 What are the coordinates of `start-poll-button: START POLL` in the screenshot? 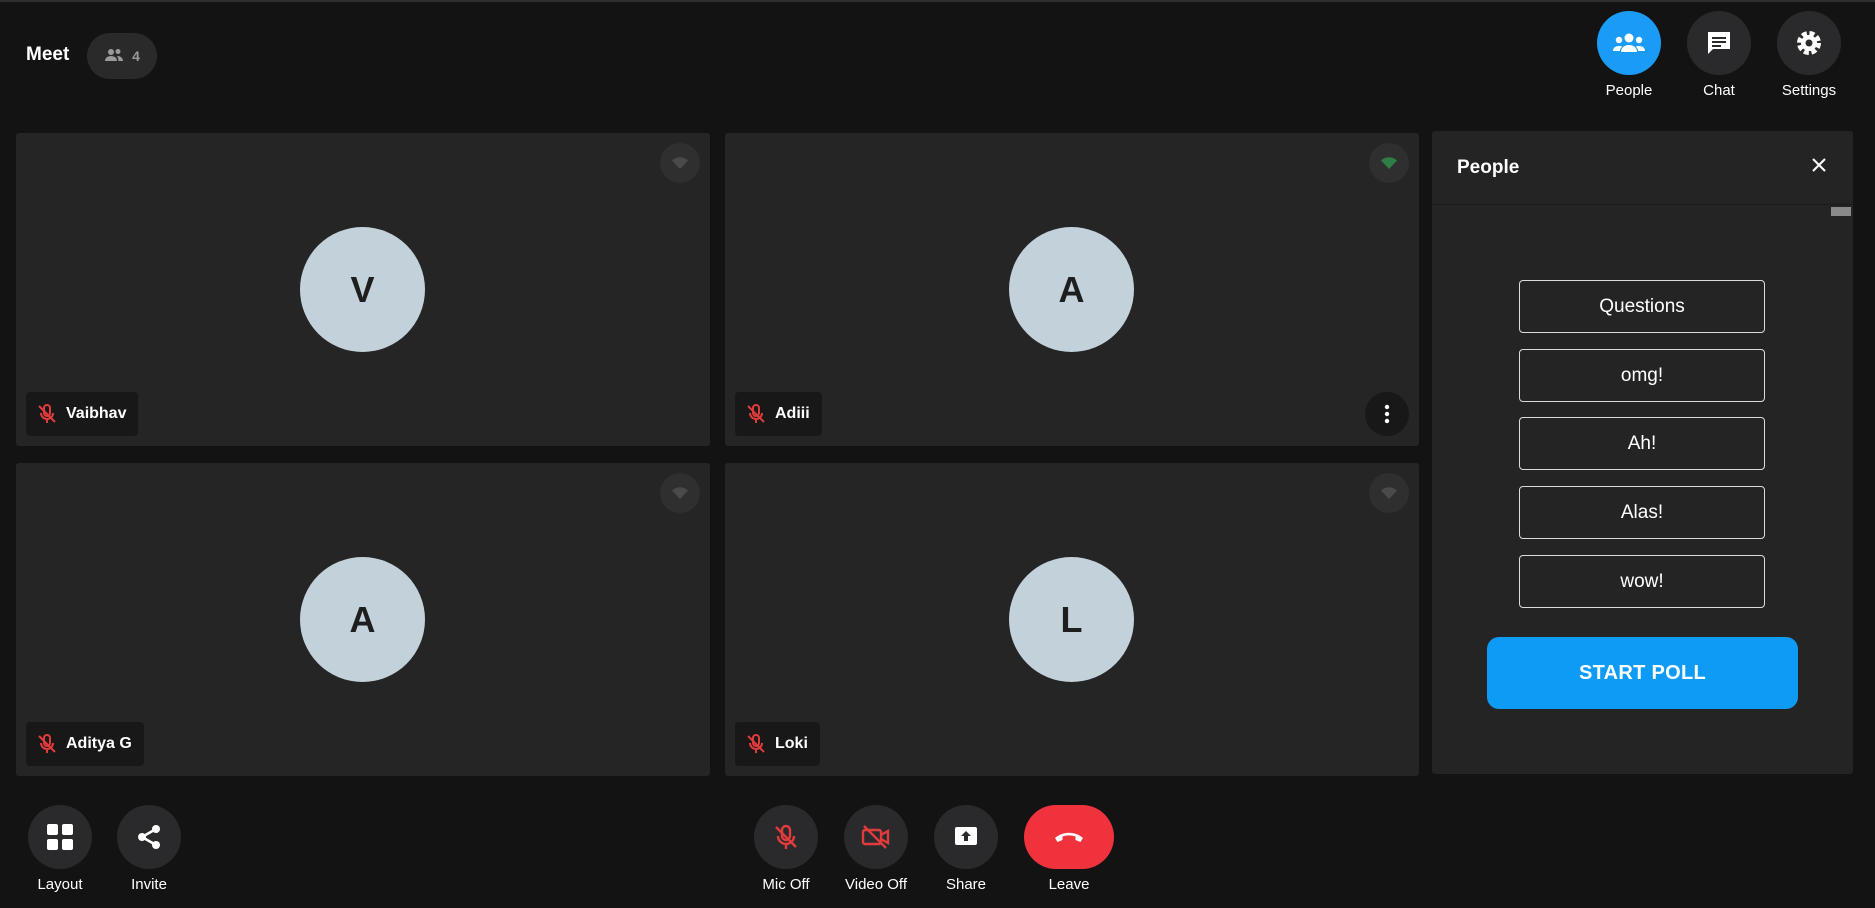 It's located at (1642, 673).